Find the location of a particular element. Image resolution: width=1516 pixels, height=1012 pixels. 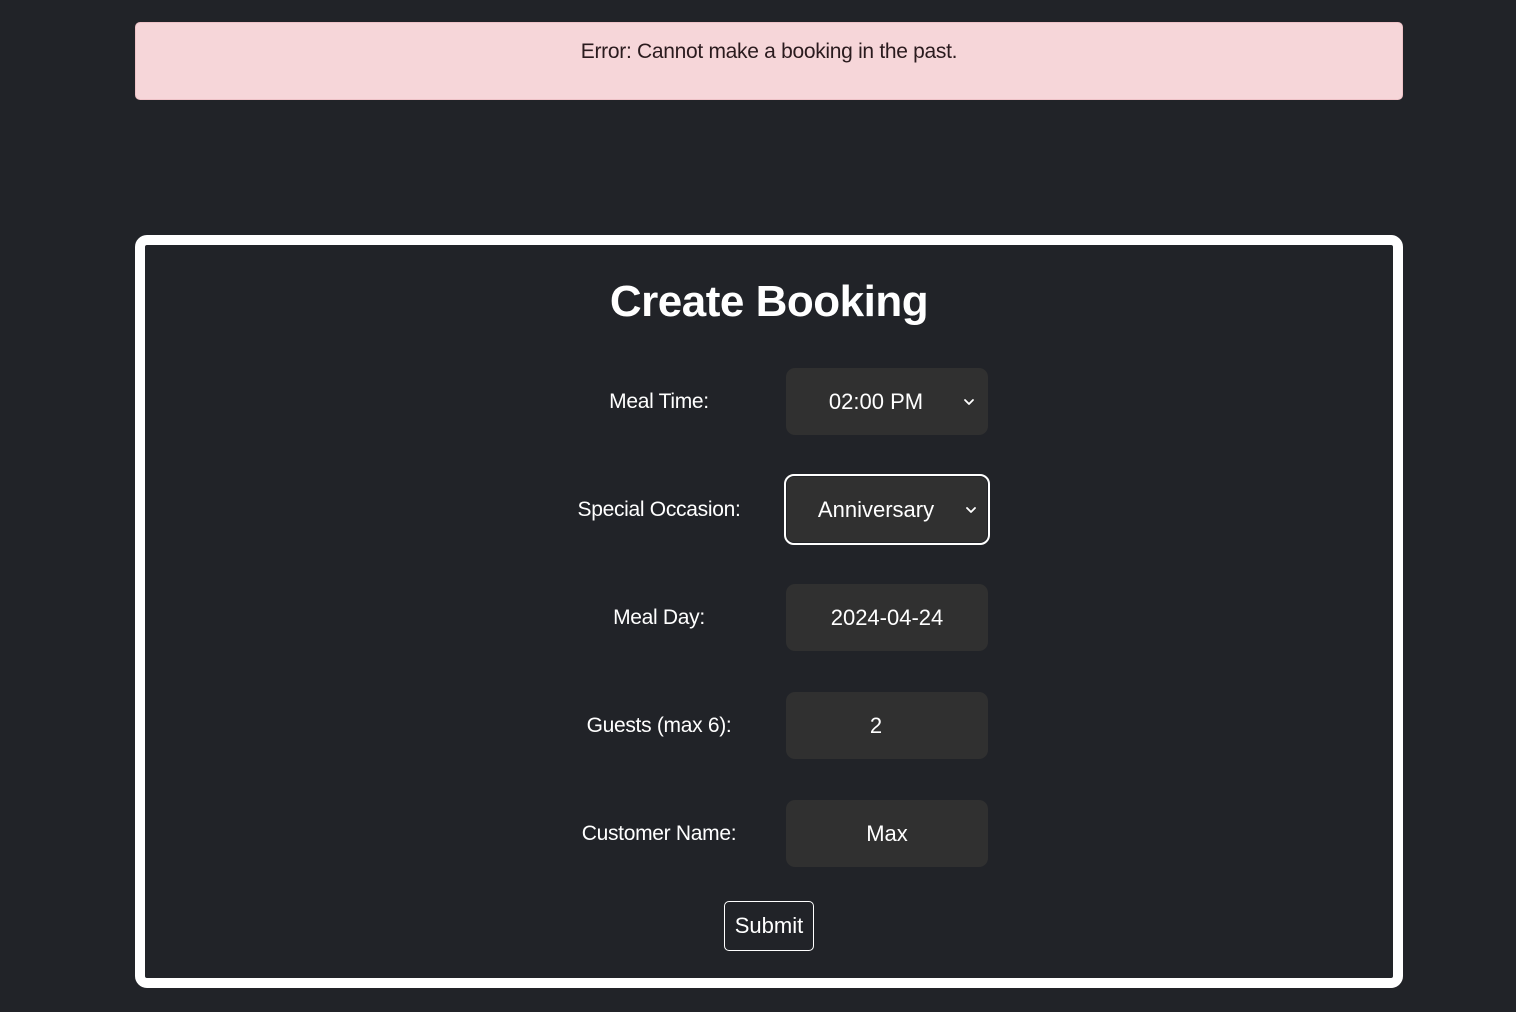

meal-day-input: 2024-04-24 is located at coordinates (887, 617).